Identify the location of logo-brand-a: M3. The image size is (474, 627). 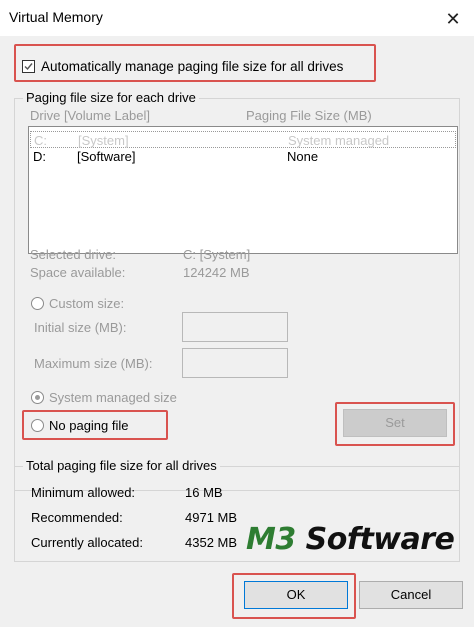
(271, 539).